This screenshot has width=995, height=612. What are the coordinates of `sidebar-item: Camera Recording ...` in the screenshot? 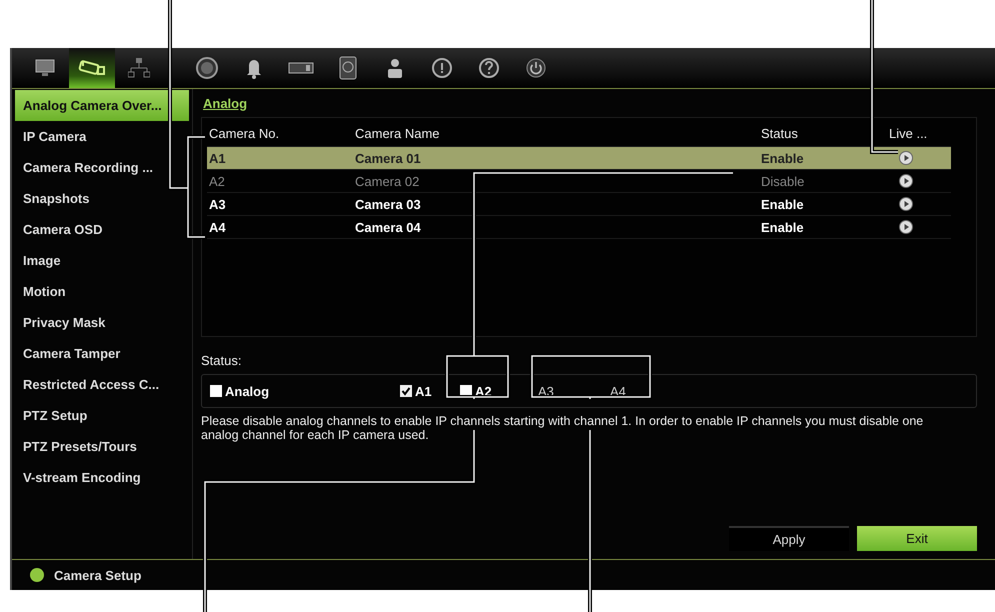 It's located at (102, 167).